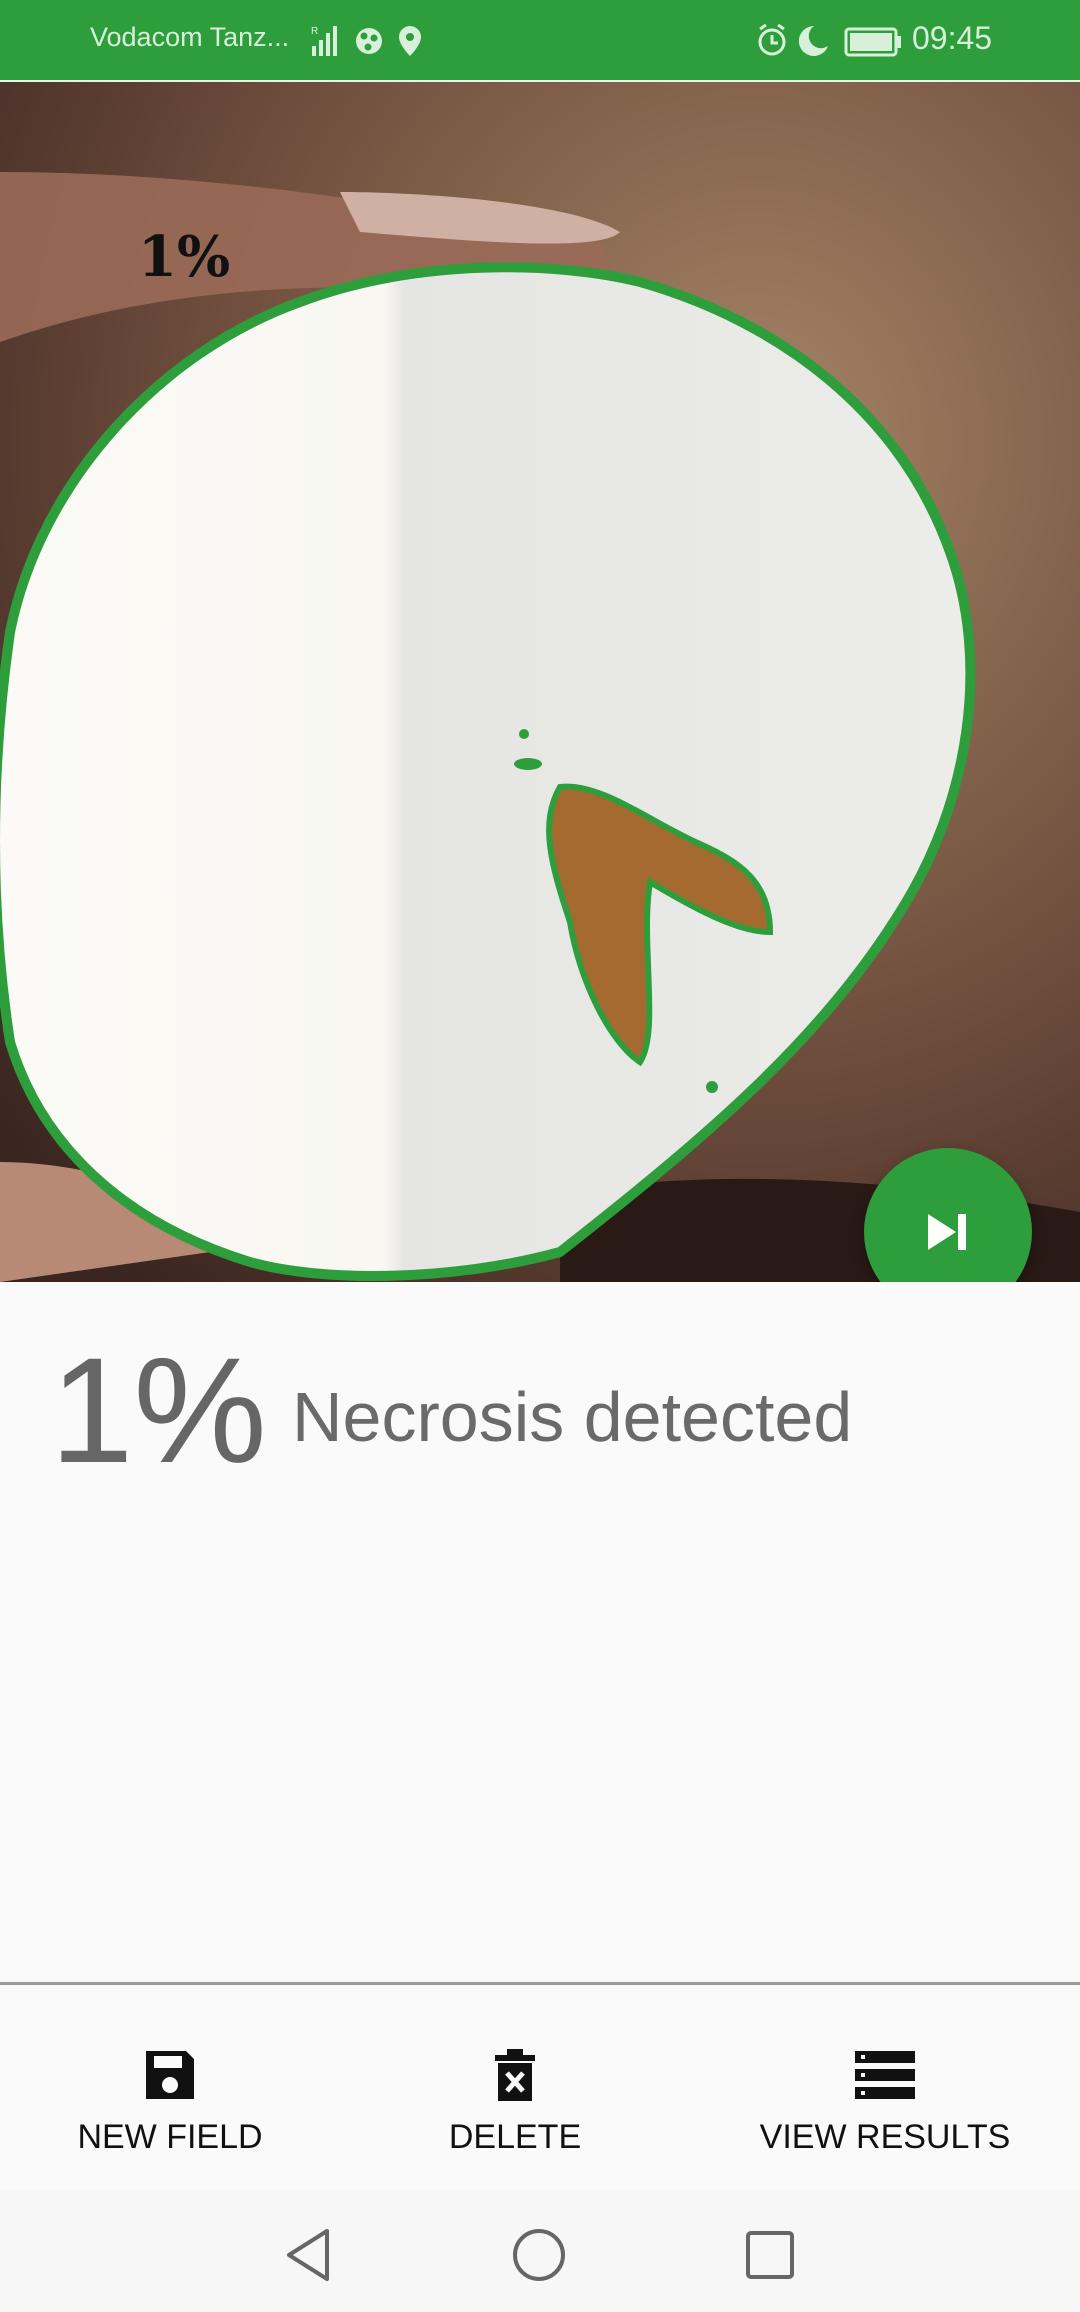  I want to click on view-results-button: VIEW RESULTS, so click(885, 2087).